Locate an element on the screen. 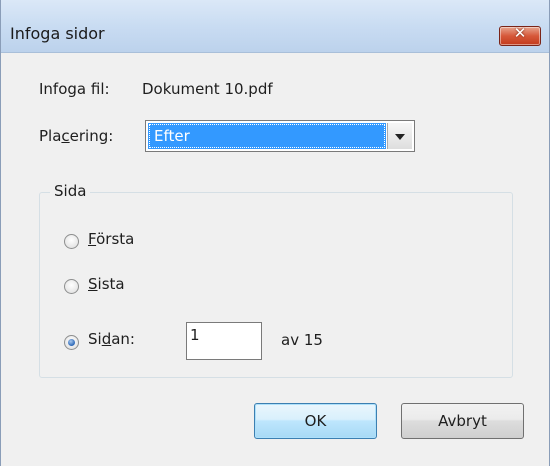 The width and height of the screenshot is (550, 466). insert-file-value: Dokument 10.pdf is located at coordinates (207, 89).